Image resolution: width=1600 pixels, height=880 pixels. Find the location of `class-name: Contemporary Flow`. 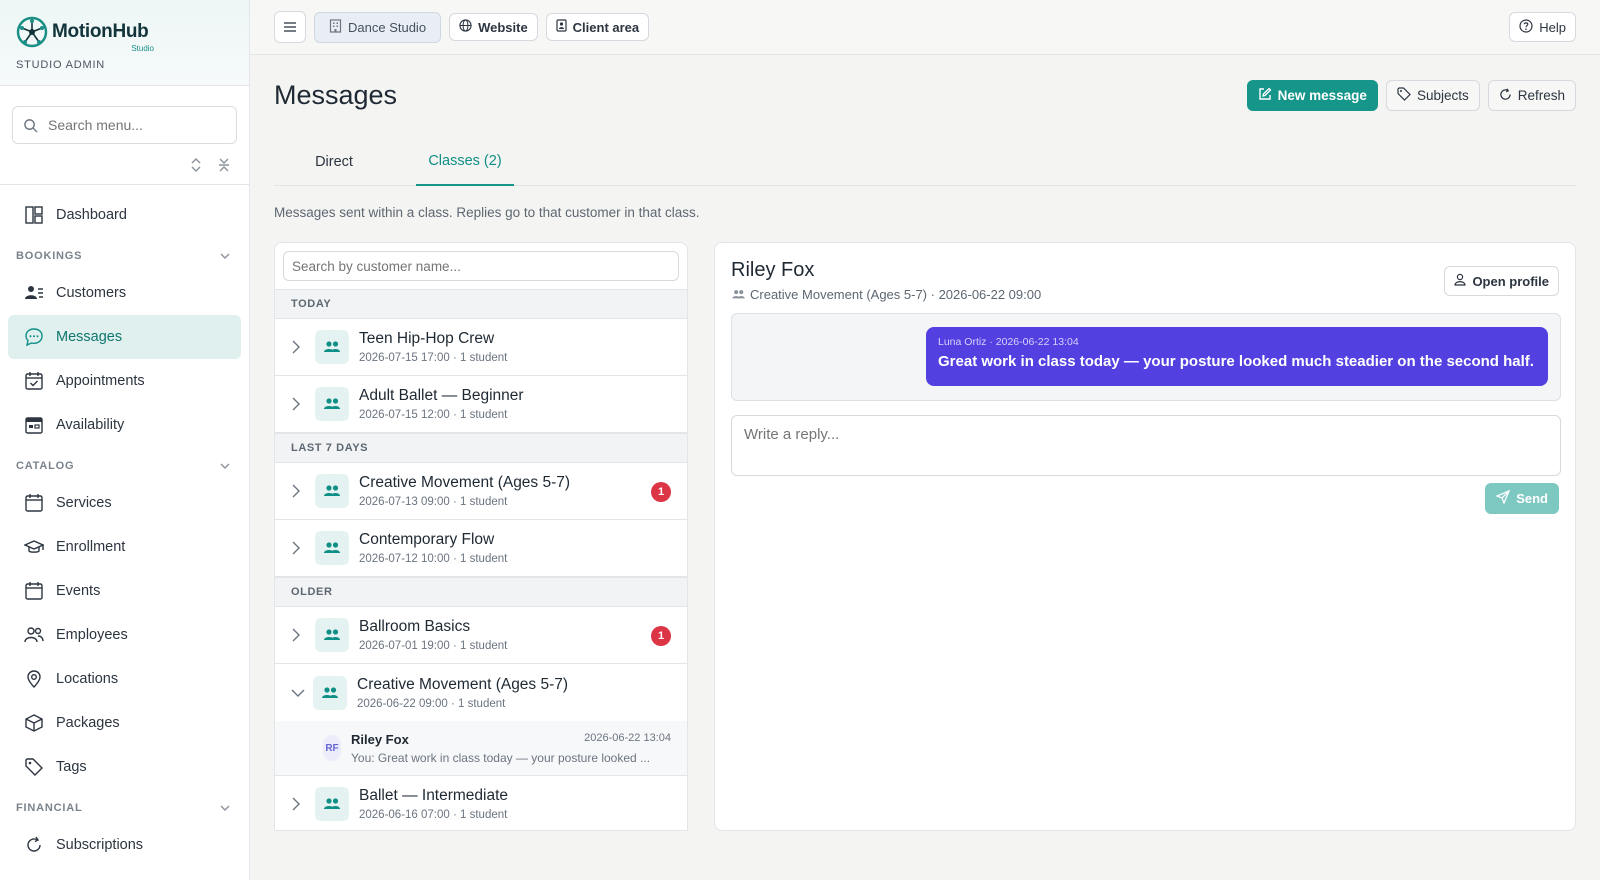

class-name: Contemporary Flow is located at coordinates (427, 539).